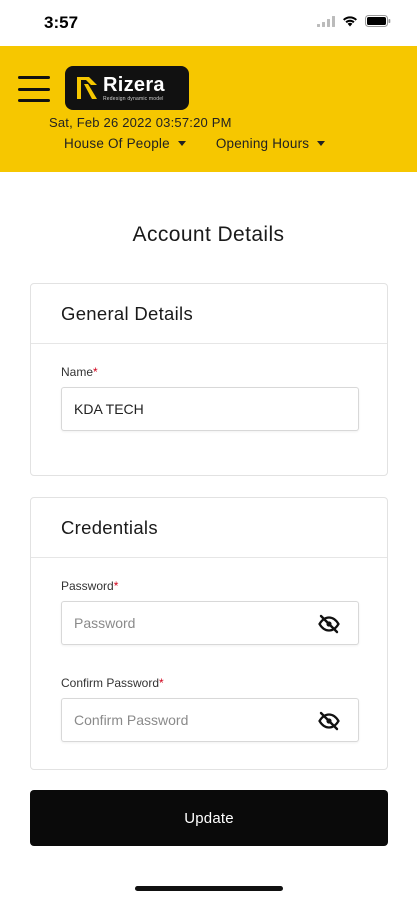 This screenshot has width=417, height=900. Describe the element at coordinates (326, 21) in the screenshot. I see `signal-icon` at that location.